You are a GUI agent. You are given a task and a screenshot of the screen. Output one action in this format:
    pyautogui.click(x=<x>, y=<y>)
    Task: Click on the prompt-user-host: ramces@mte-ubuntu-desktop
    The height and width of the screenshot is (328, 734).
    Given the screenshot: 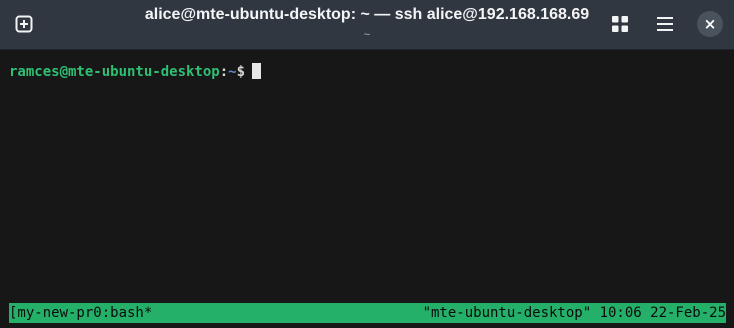 What is the action you would take?
    pyautogui.click(x=114, y=72)
    